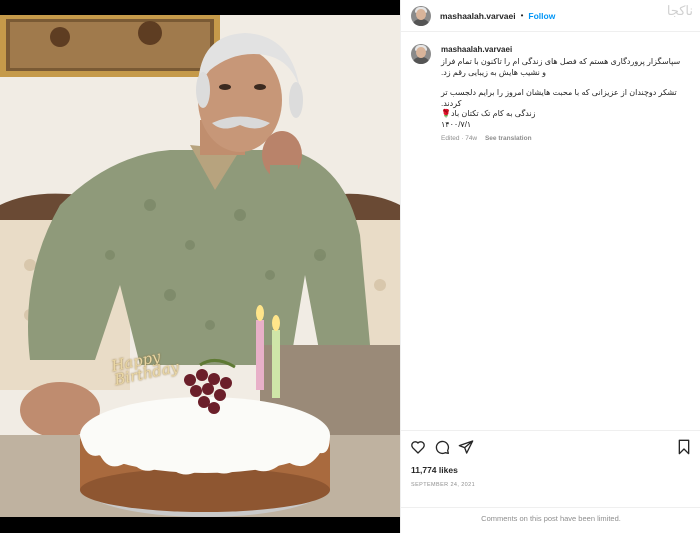  Describe the element at coordinates (488, 113) in the screenshot. I see `caption-line: زندگی به کام تک تکتان باد🌹` at that location.